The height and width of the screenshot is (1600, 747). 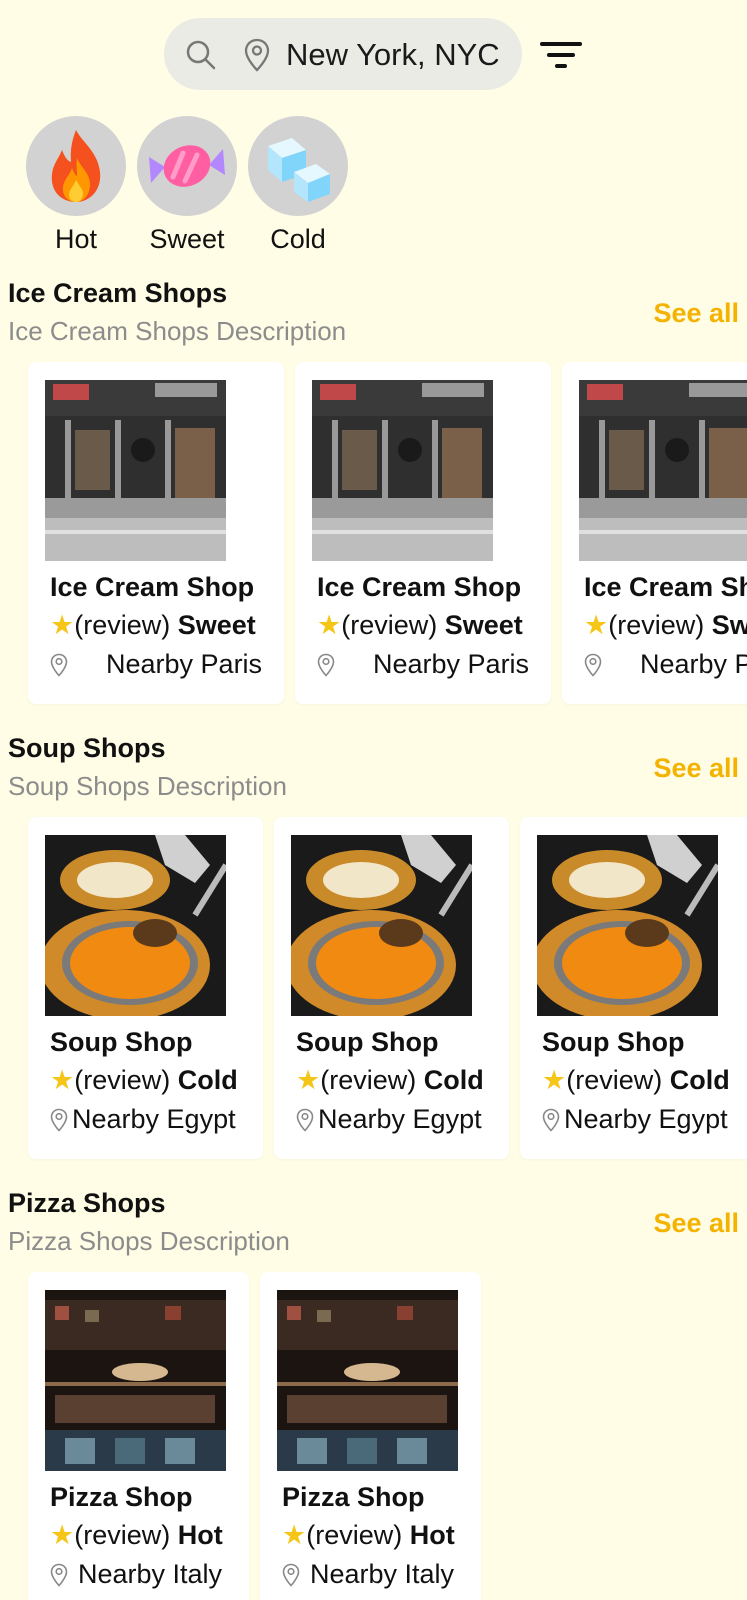 What do you see at coordinates (87, 1203) in the screenshot?
I see `section-title: Pizza Shops` at bounding box center [87, 1203].